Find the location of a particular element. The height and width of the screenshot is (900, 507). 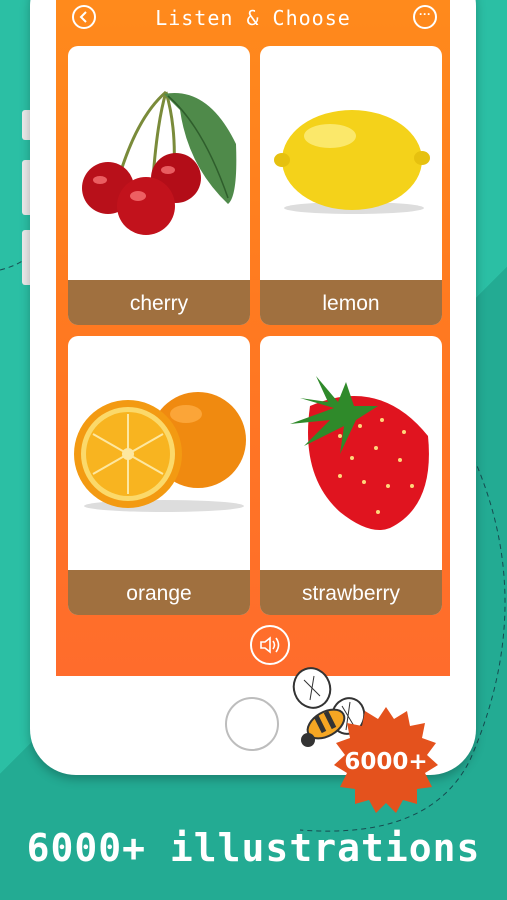

answer-card-lemon: lemon is located at coordinates (351, 185).